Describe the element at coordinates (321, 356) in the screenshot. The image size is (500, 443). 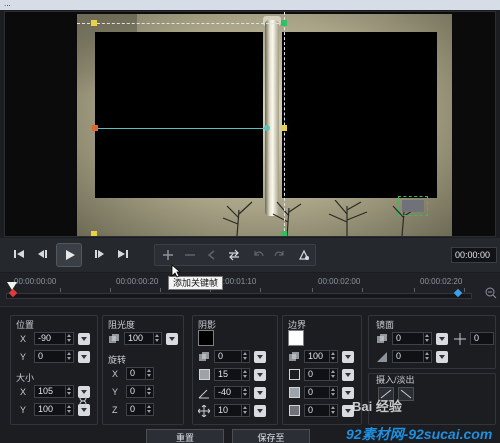
I see `border-opacity-input: 100` at that location.